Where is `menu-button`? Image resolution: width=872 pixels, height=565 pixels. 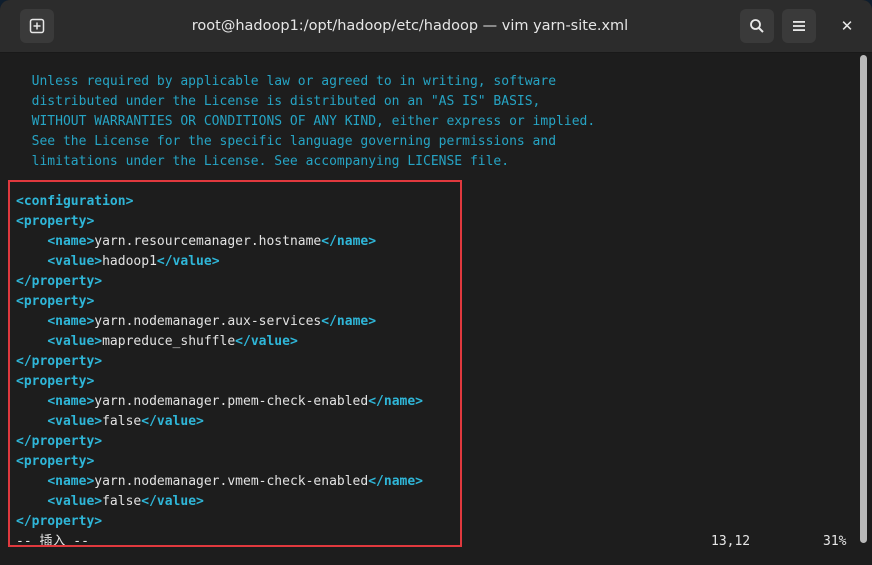 menu-button is located at coordinates (799, 26).